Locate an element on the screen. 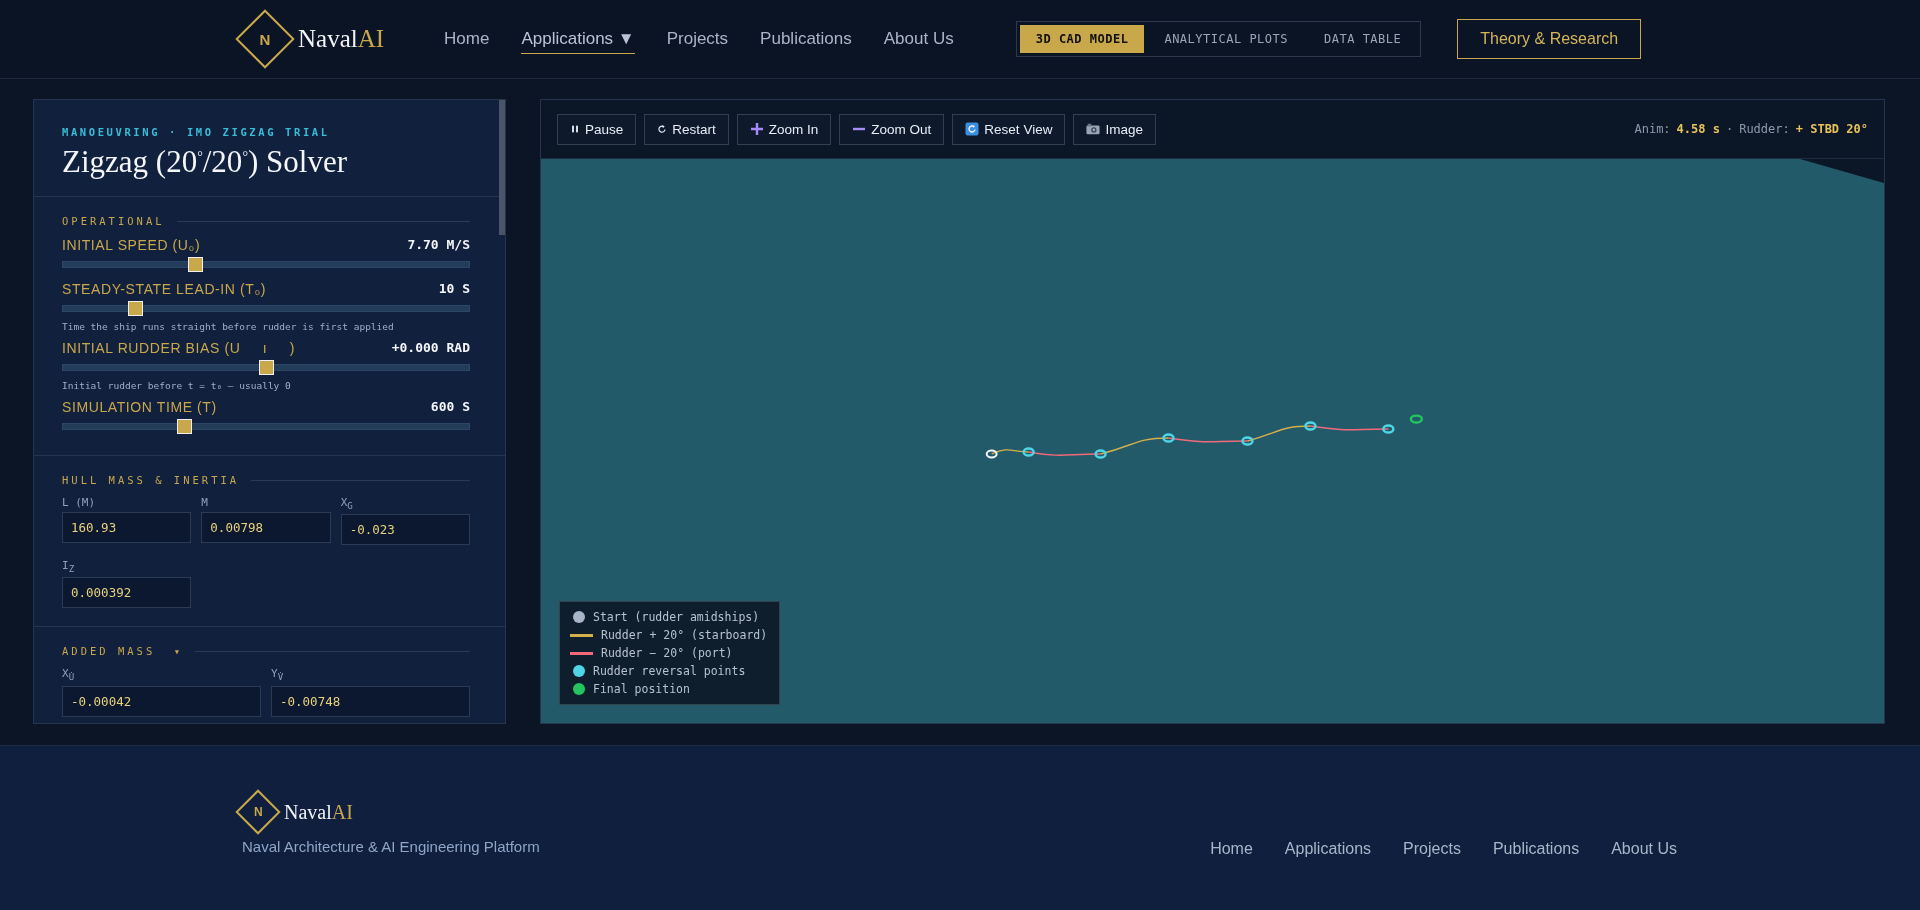 The height and width of the screenshot is (910, 1920). slider-value: 7.70 M/S is located at coordinates (438, 245).